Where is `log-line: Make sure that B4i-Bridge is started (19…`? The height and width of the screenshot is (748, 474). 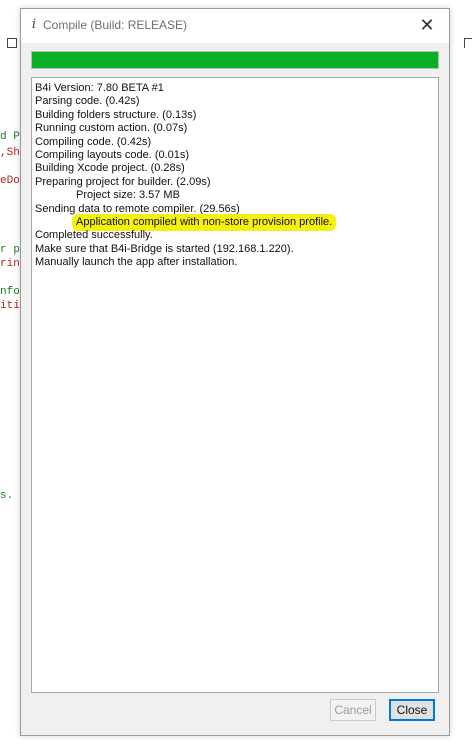
log-line: Make sure that B4i-Bridge is started (19… is located at coordinates (164, 248).